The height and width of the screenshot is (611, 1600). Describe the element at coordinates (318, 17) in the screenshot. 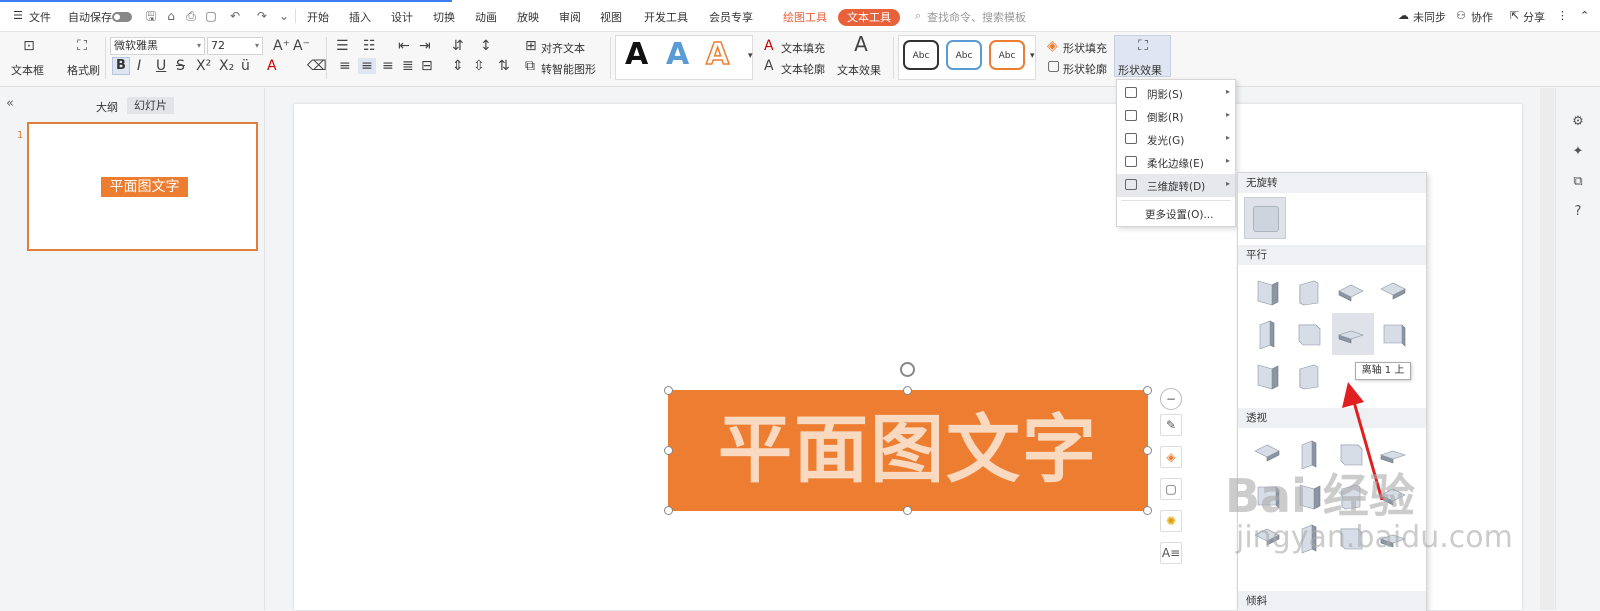

I see `tab-home: 开始` at that location.